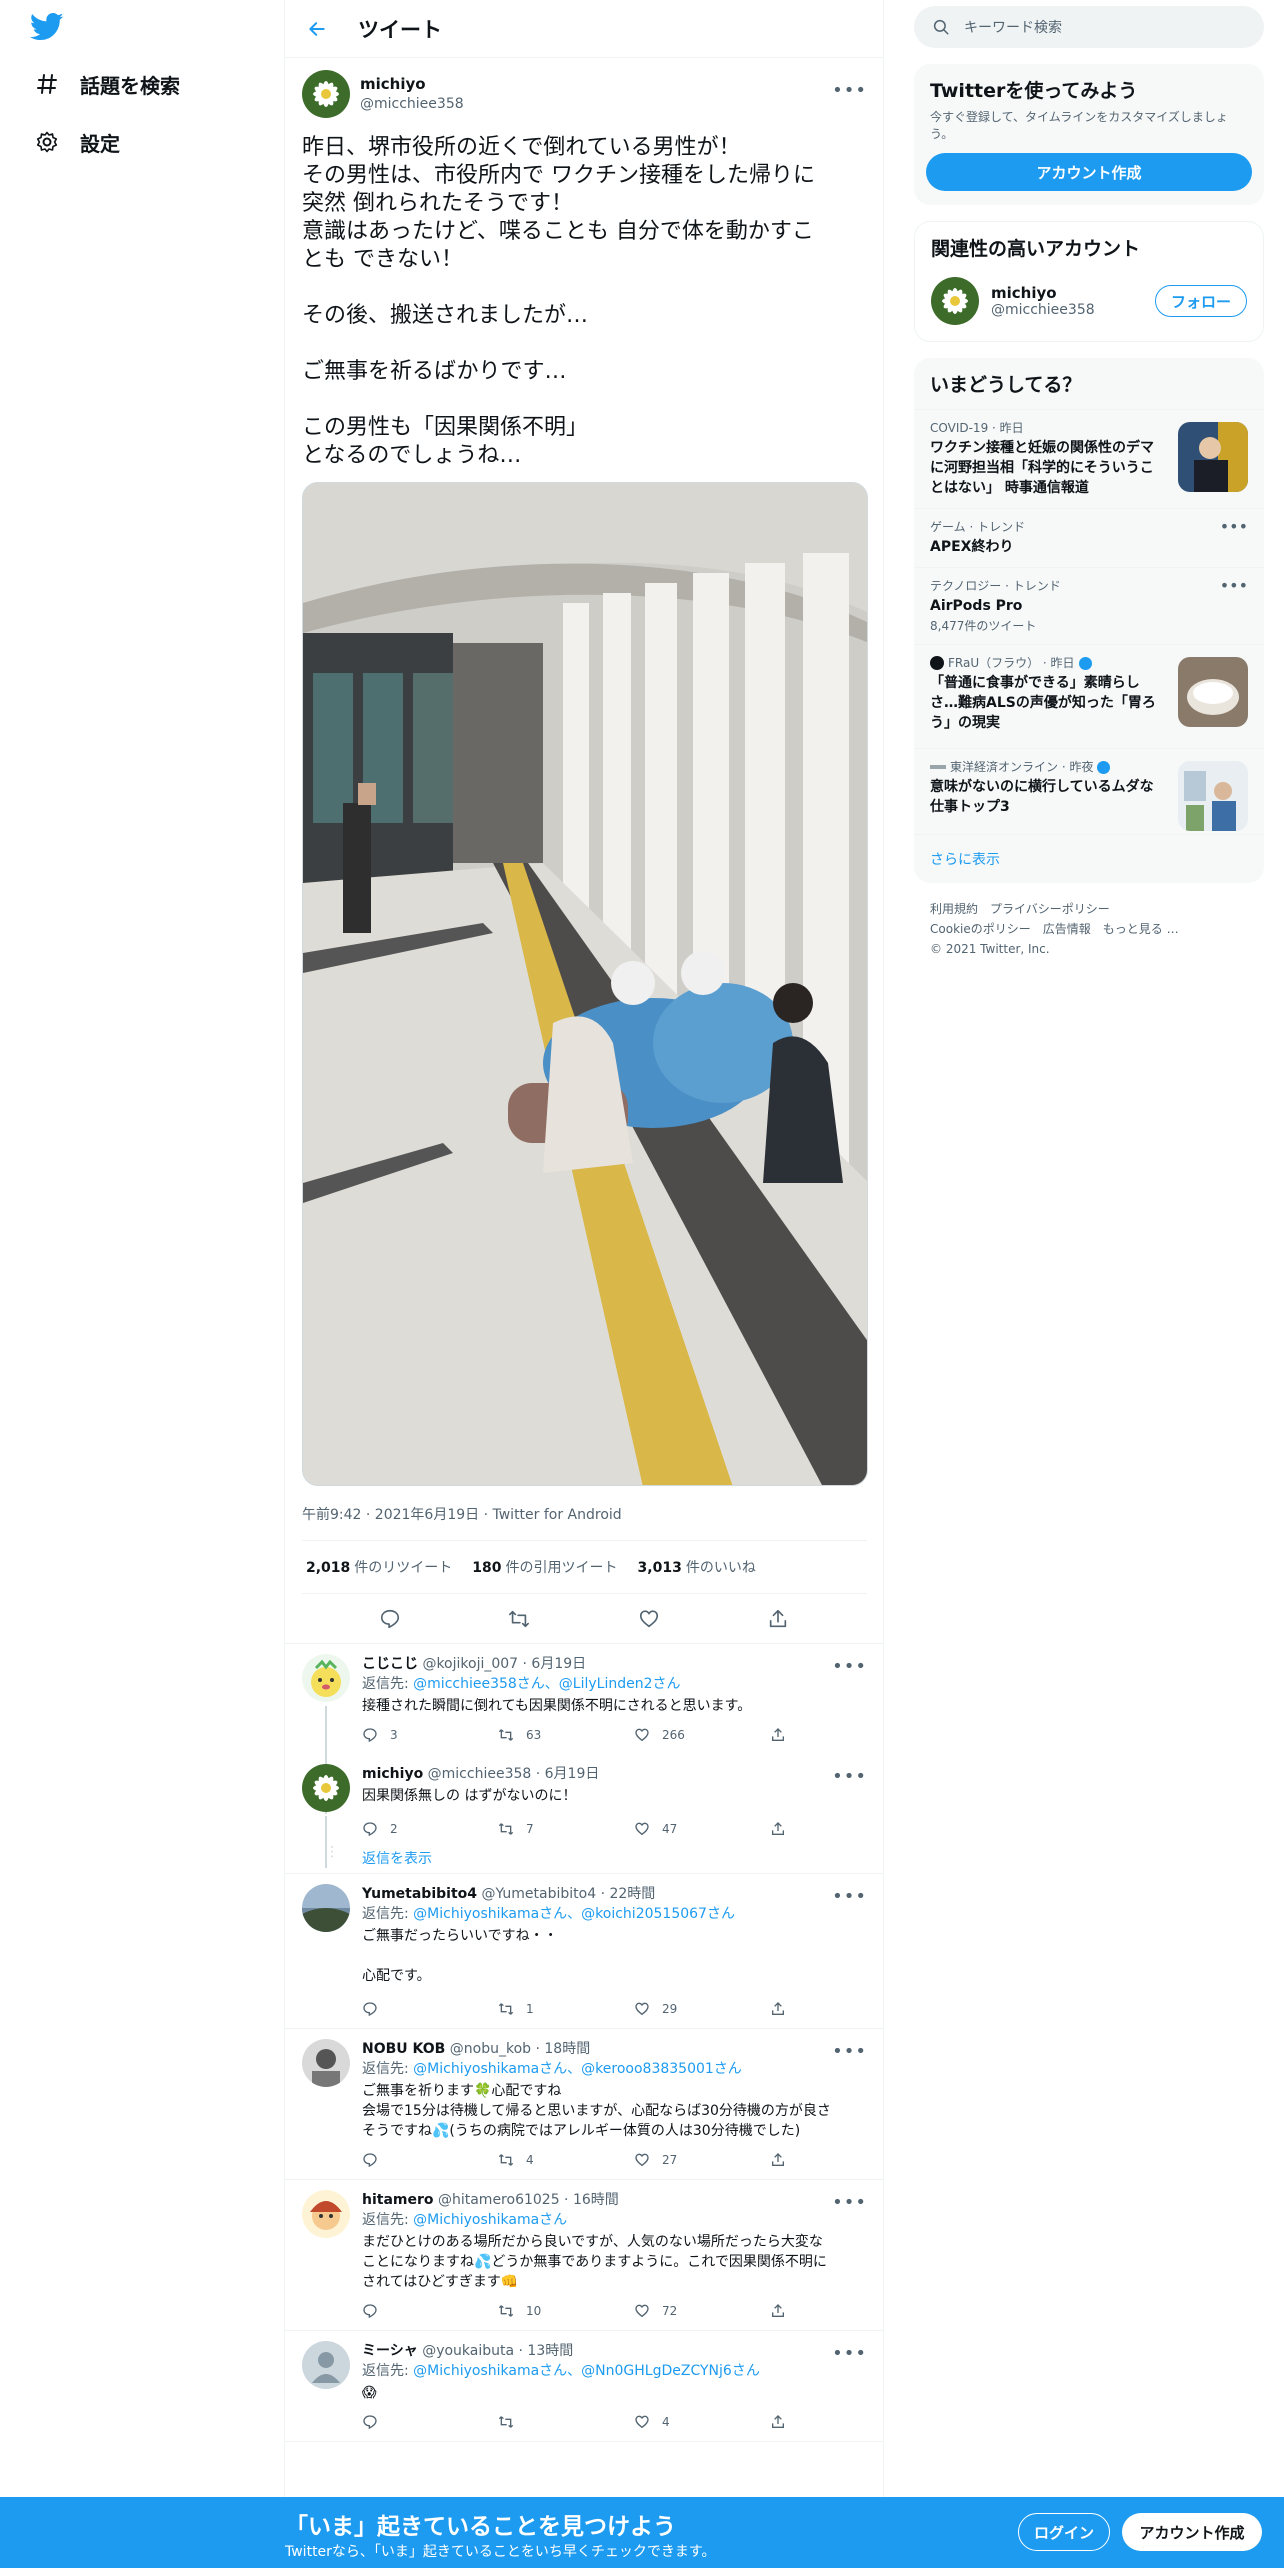 The height and width of the screenshot is (2568, 1284). Describe the element at coordinates (566, 2160) in the screenshot. I see `retweet-button: 4` at that location.